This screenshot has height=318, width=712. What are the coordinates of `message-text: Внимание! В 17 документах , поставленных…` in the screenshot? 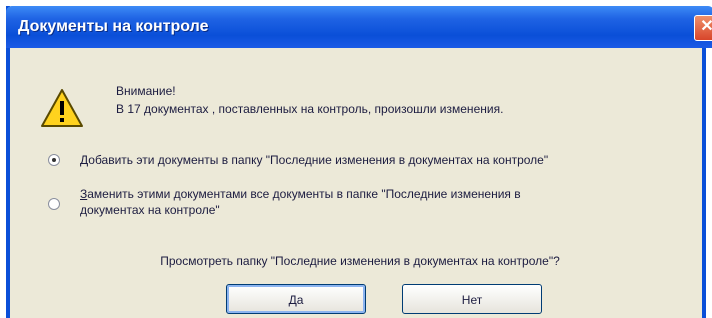 It's located at (309, 100).